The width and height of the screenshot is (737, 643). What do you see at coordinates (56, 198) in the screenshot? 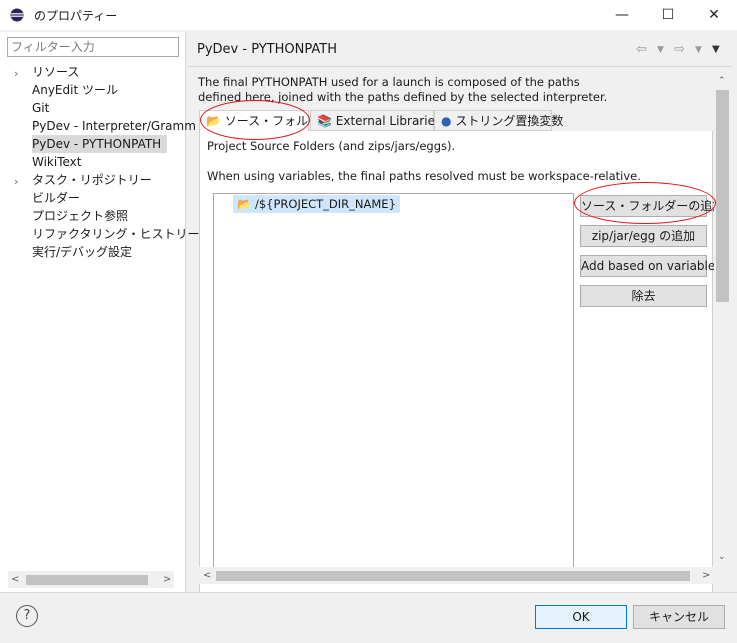
I see `sidebar-item-builder: ビルダー` at bounding box center [56, 198].